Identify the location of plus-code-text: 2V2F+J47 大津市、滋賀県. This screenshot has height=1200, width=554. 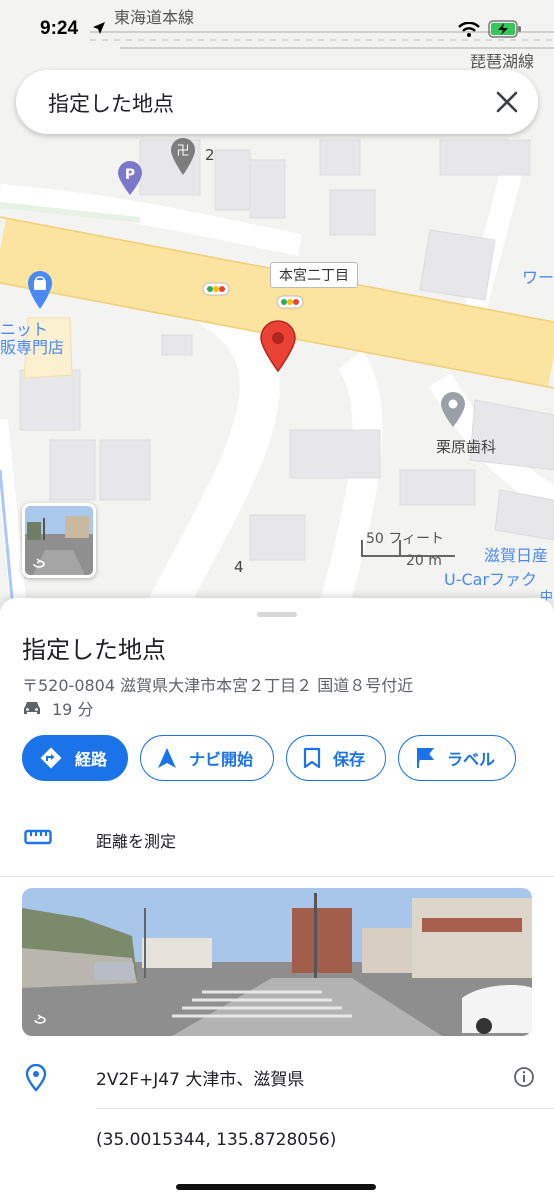
(200, 1080).